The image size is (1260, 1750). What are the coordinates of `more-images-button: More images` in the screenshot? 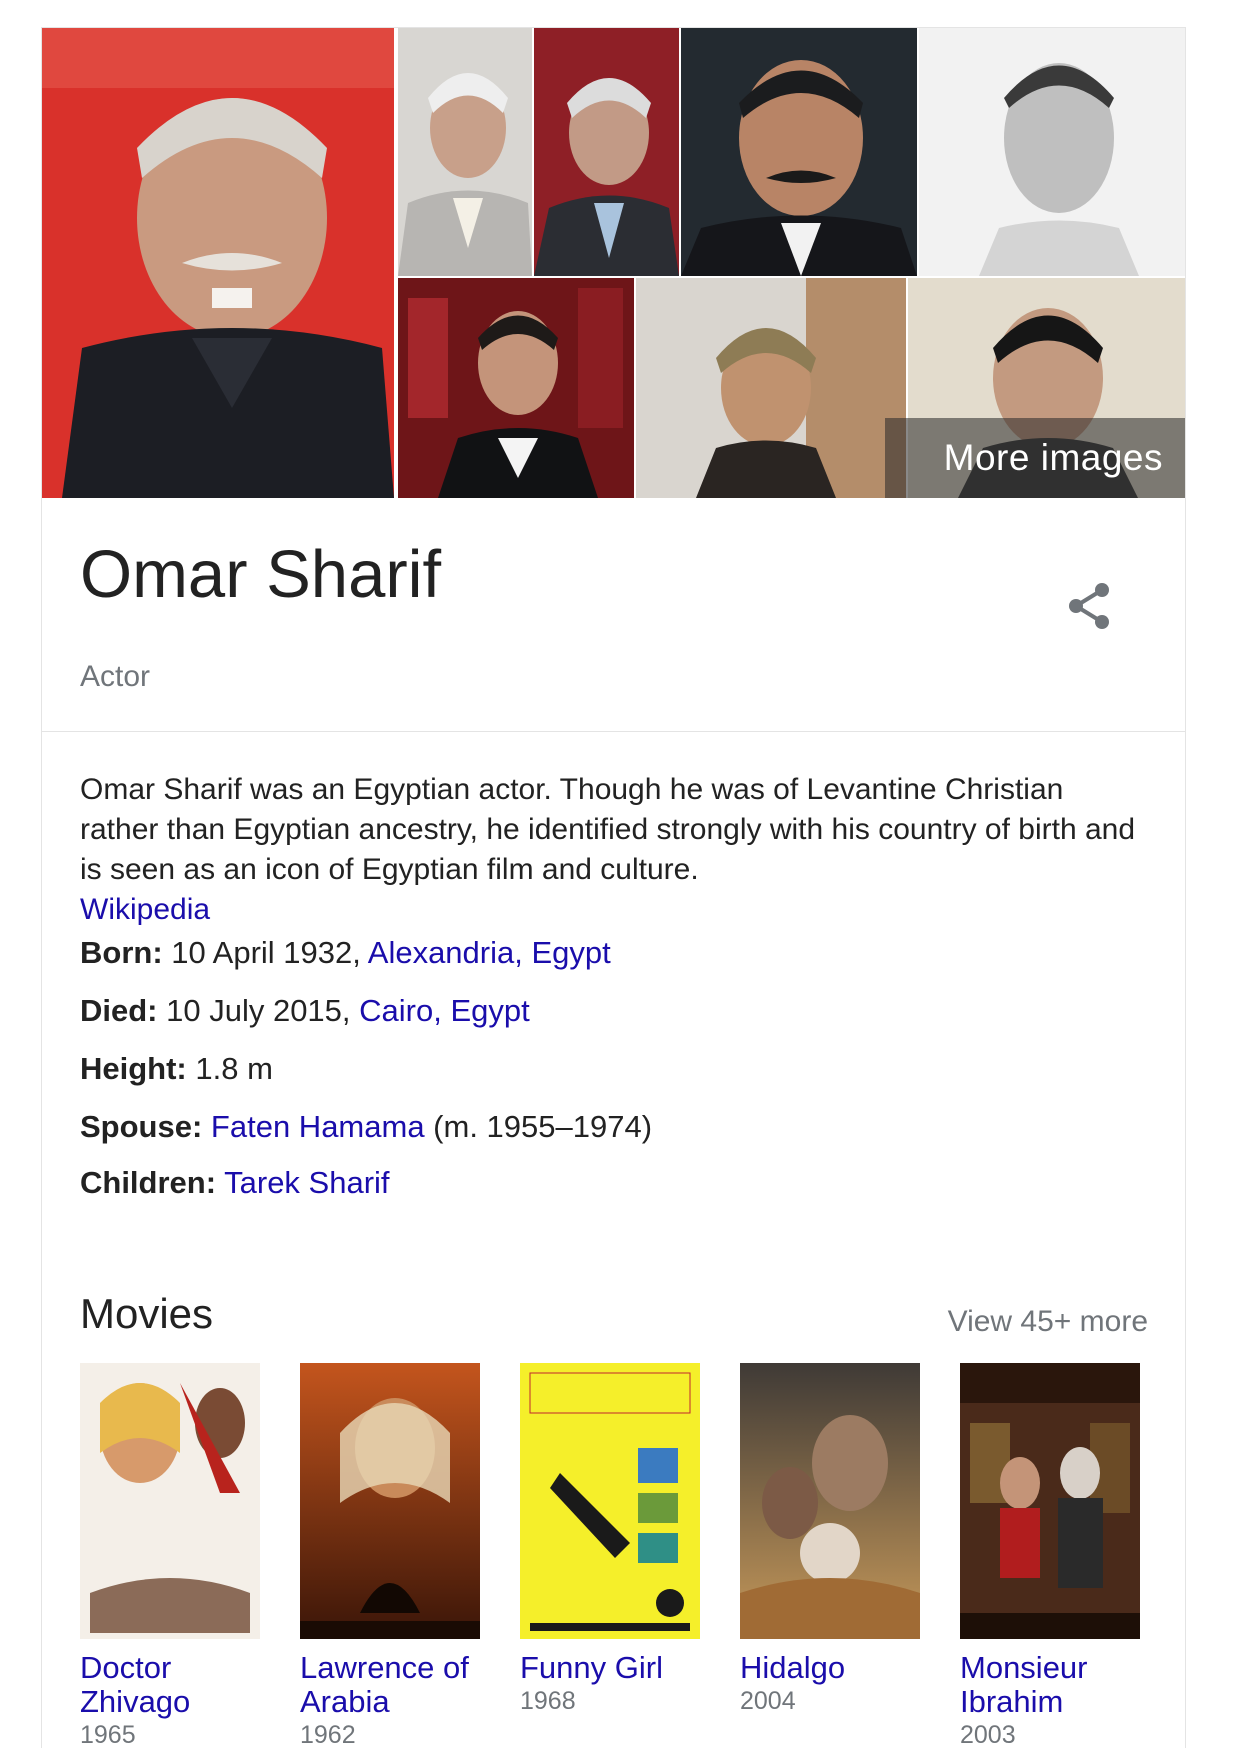 It's located at (1035, 458).